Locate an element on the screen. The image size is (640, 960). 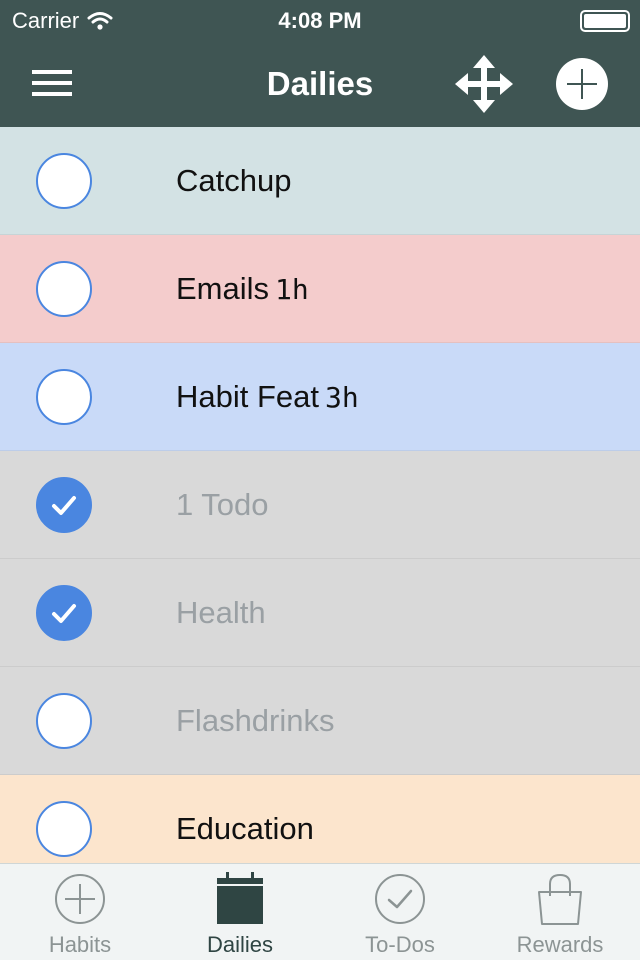
tab-todos: To-Dos is located at coordinates (400, 912).